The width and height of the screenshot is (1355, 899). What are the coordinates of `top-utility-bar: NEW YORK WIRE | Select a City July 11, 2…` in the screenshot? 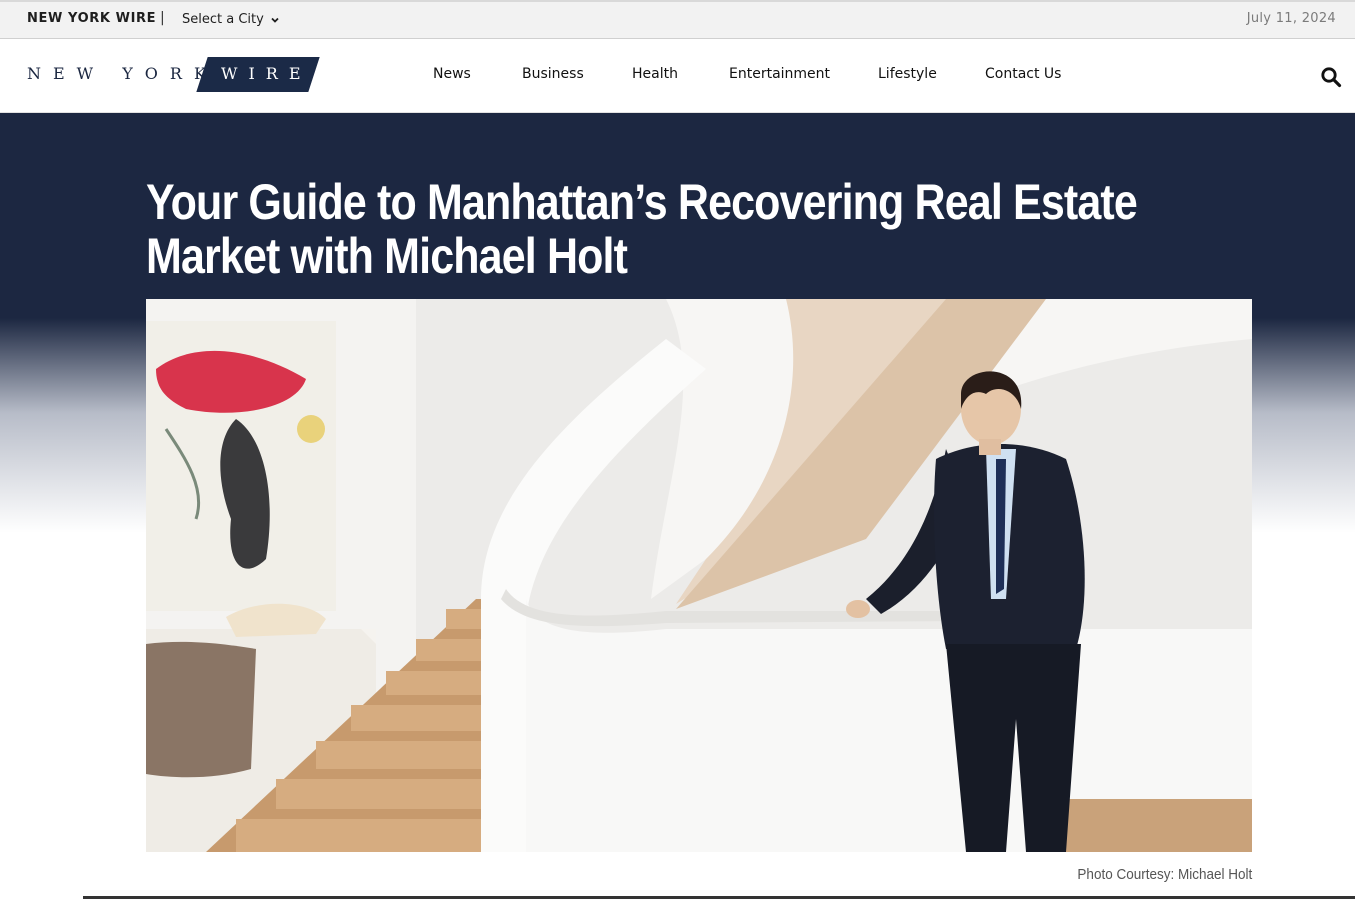 It's located at (677, 19).